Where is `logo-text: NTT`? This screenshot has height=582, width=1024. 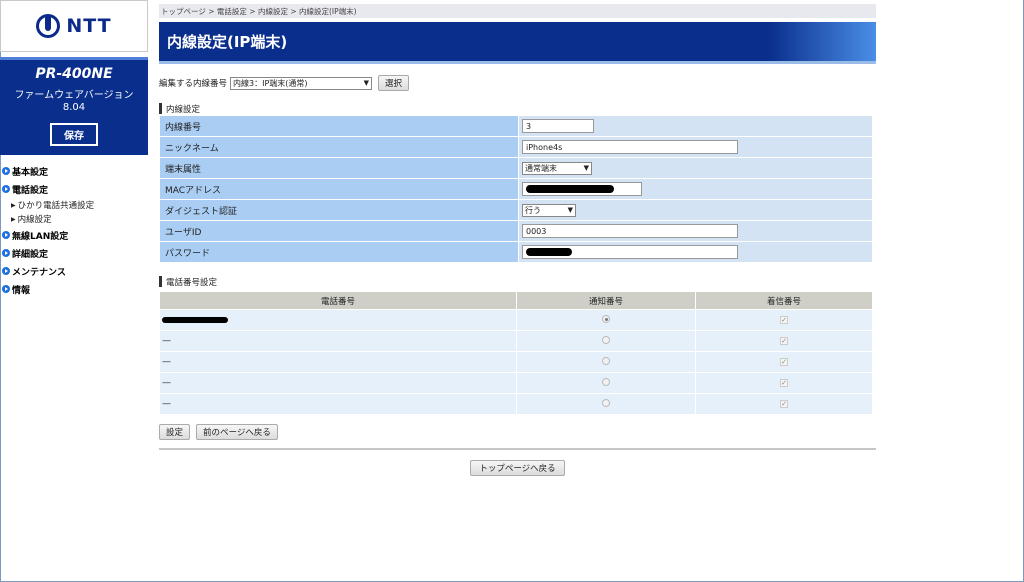 logo-text: NTT is located at coordinates (89, 26).